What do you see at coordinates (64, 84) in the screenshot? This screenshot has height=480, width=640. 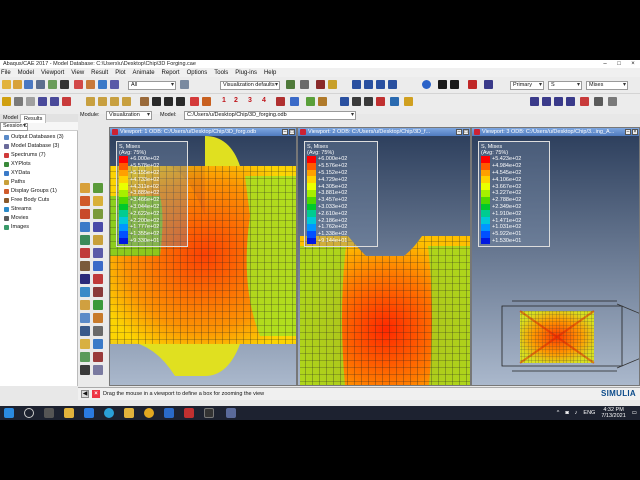 I see `query-icon` at bounding box center [64, 84].